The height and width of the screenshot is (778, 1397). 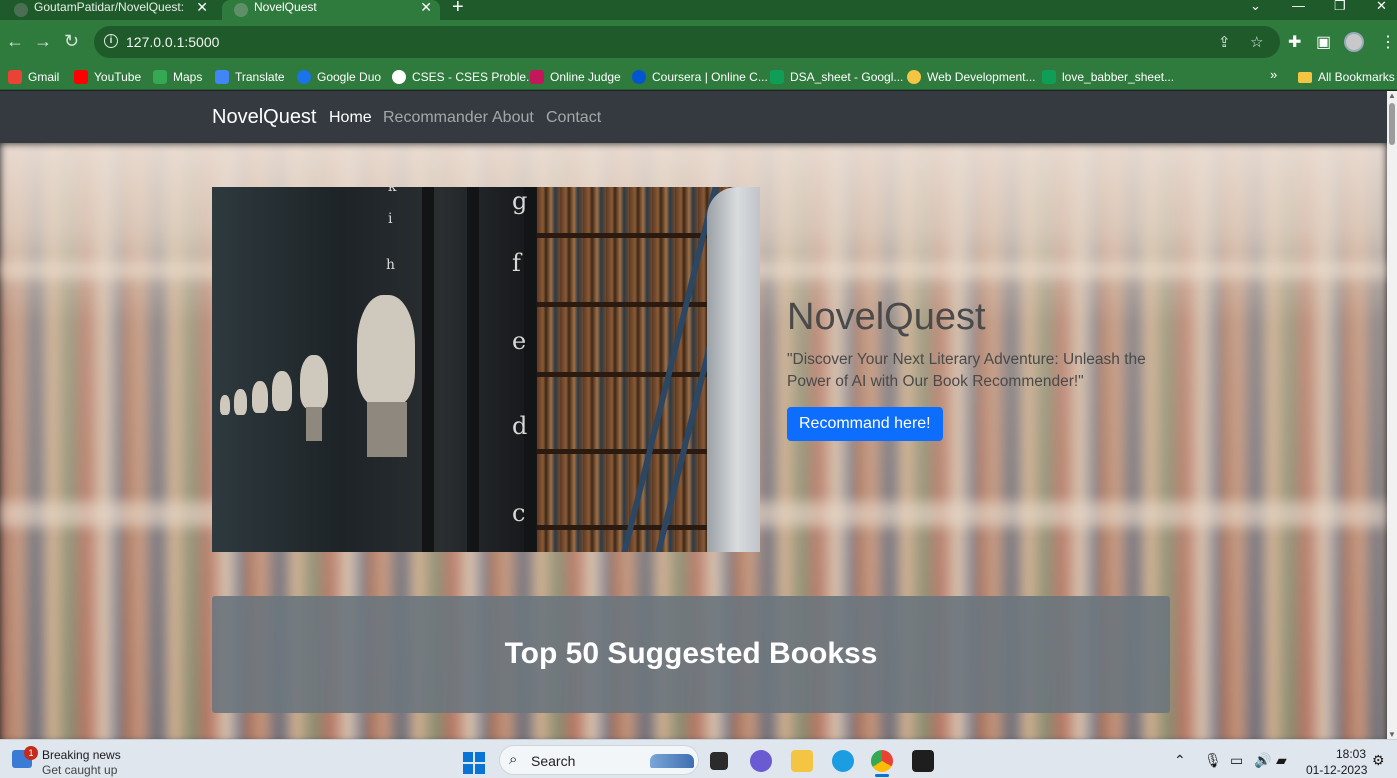 I want to click on clock-time: 18:03, so click(x=1351, y=754).